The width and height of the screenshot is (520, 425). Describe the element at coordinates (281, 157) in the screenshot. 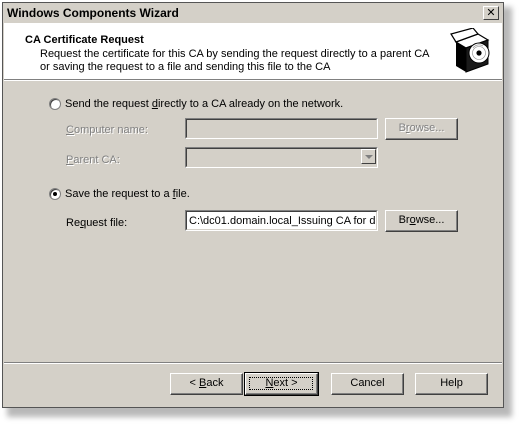

I see `parent-ca-dropdown` at that location.